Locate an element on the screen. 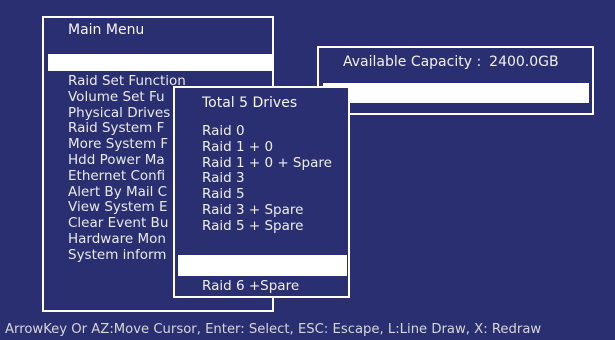 The image size is (615, 340). main-menu-item-alert-by-mail-config: Alert By Mail C is located at coordinates (127, 192).